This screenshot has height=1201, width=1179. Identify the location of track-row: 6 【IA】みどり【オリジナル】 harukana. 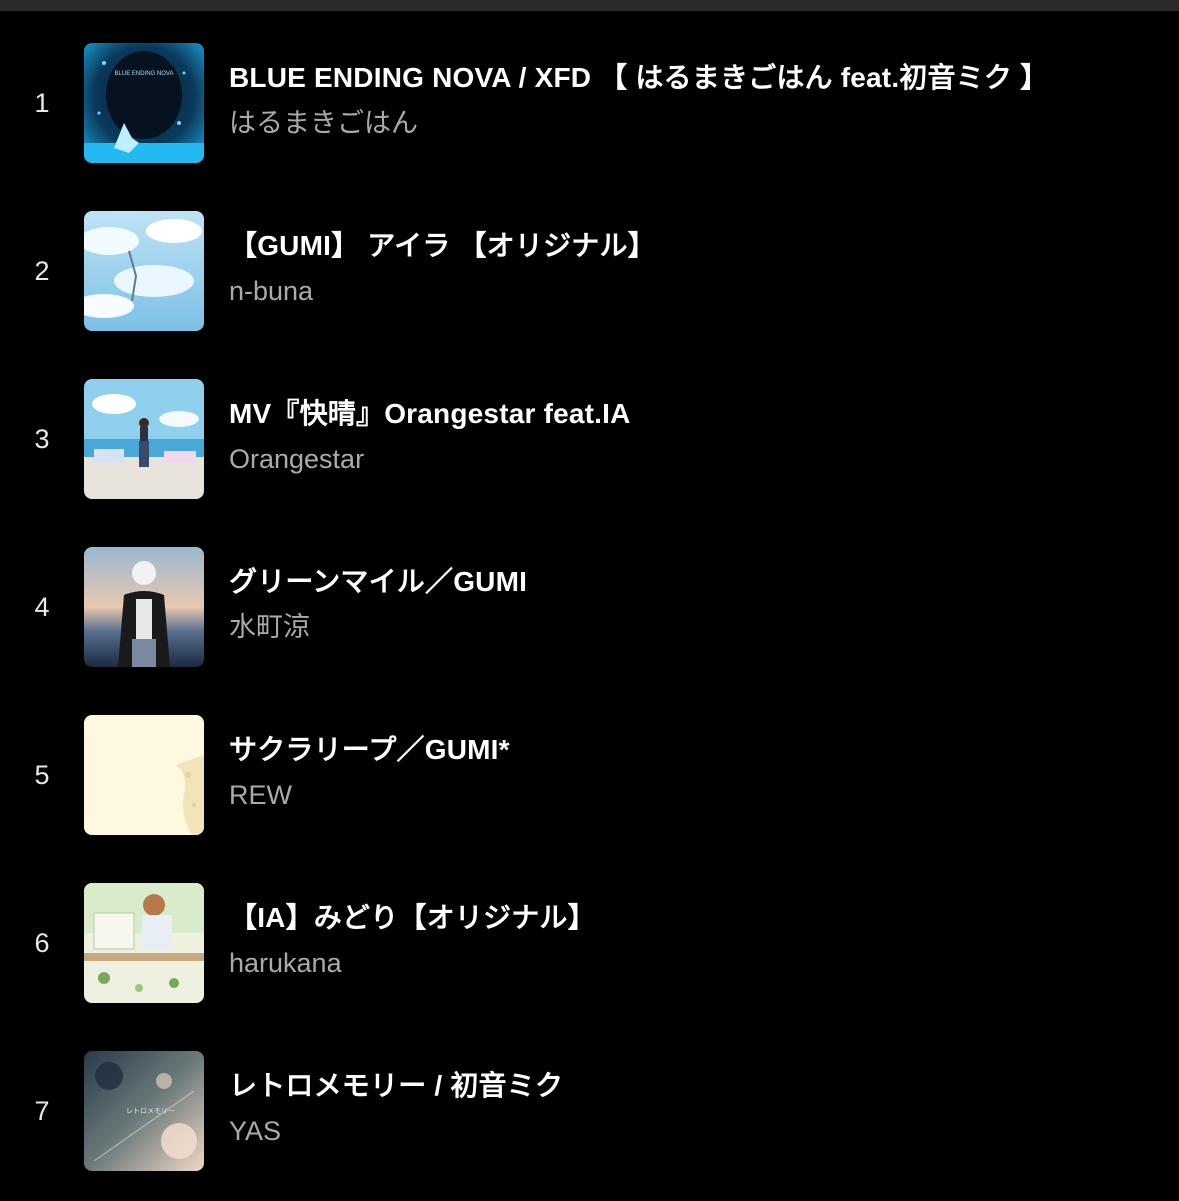
(589, 949).